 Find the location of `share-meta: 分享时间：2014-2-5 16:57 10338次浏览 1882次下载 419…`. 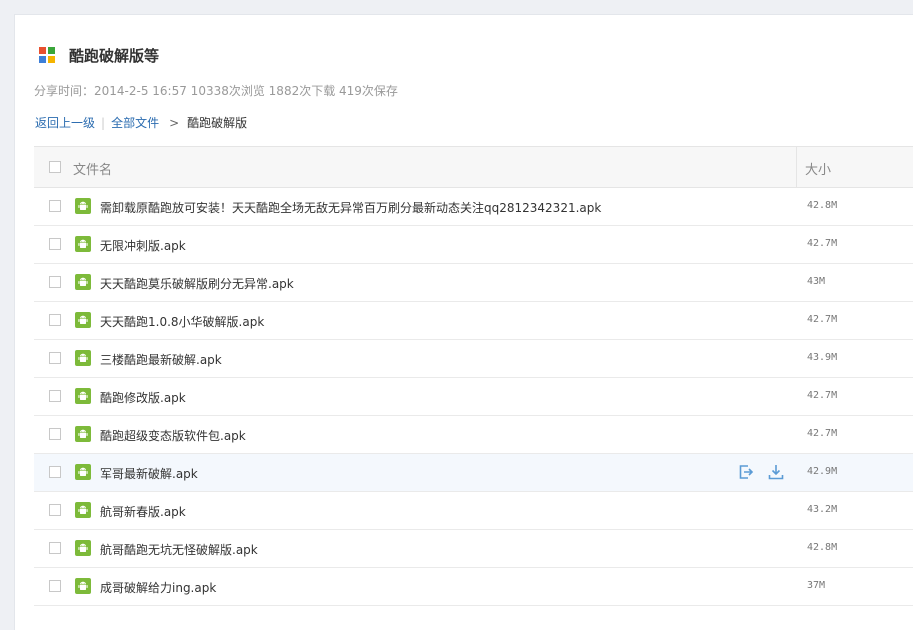

share-meta: 分享时间：2014-2-5 16:57 10338次浏览 1882次下载 419… is located at coordinates (216, 91).